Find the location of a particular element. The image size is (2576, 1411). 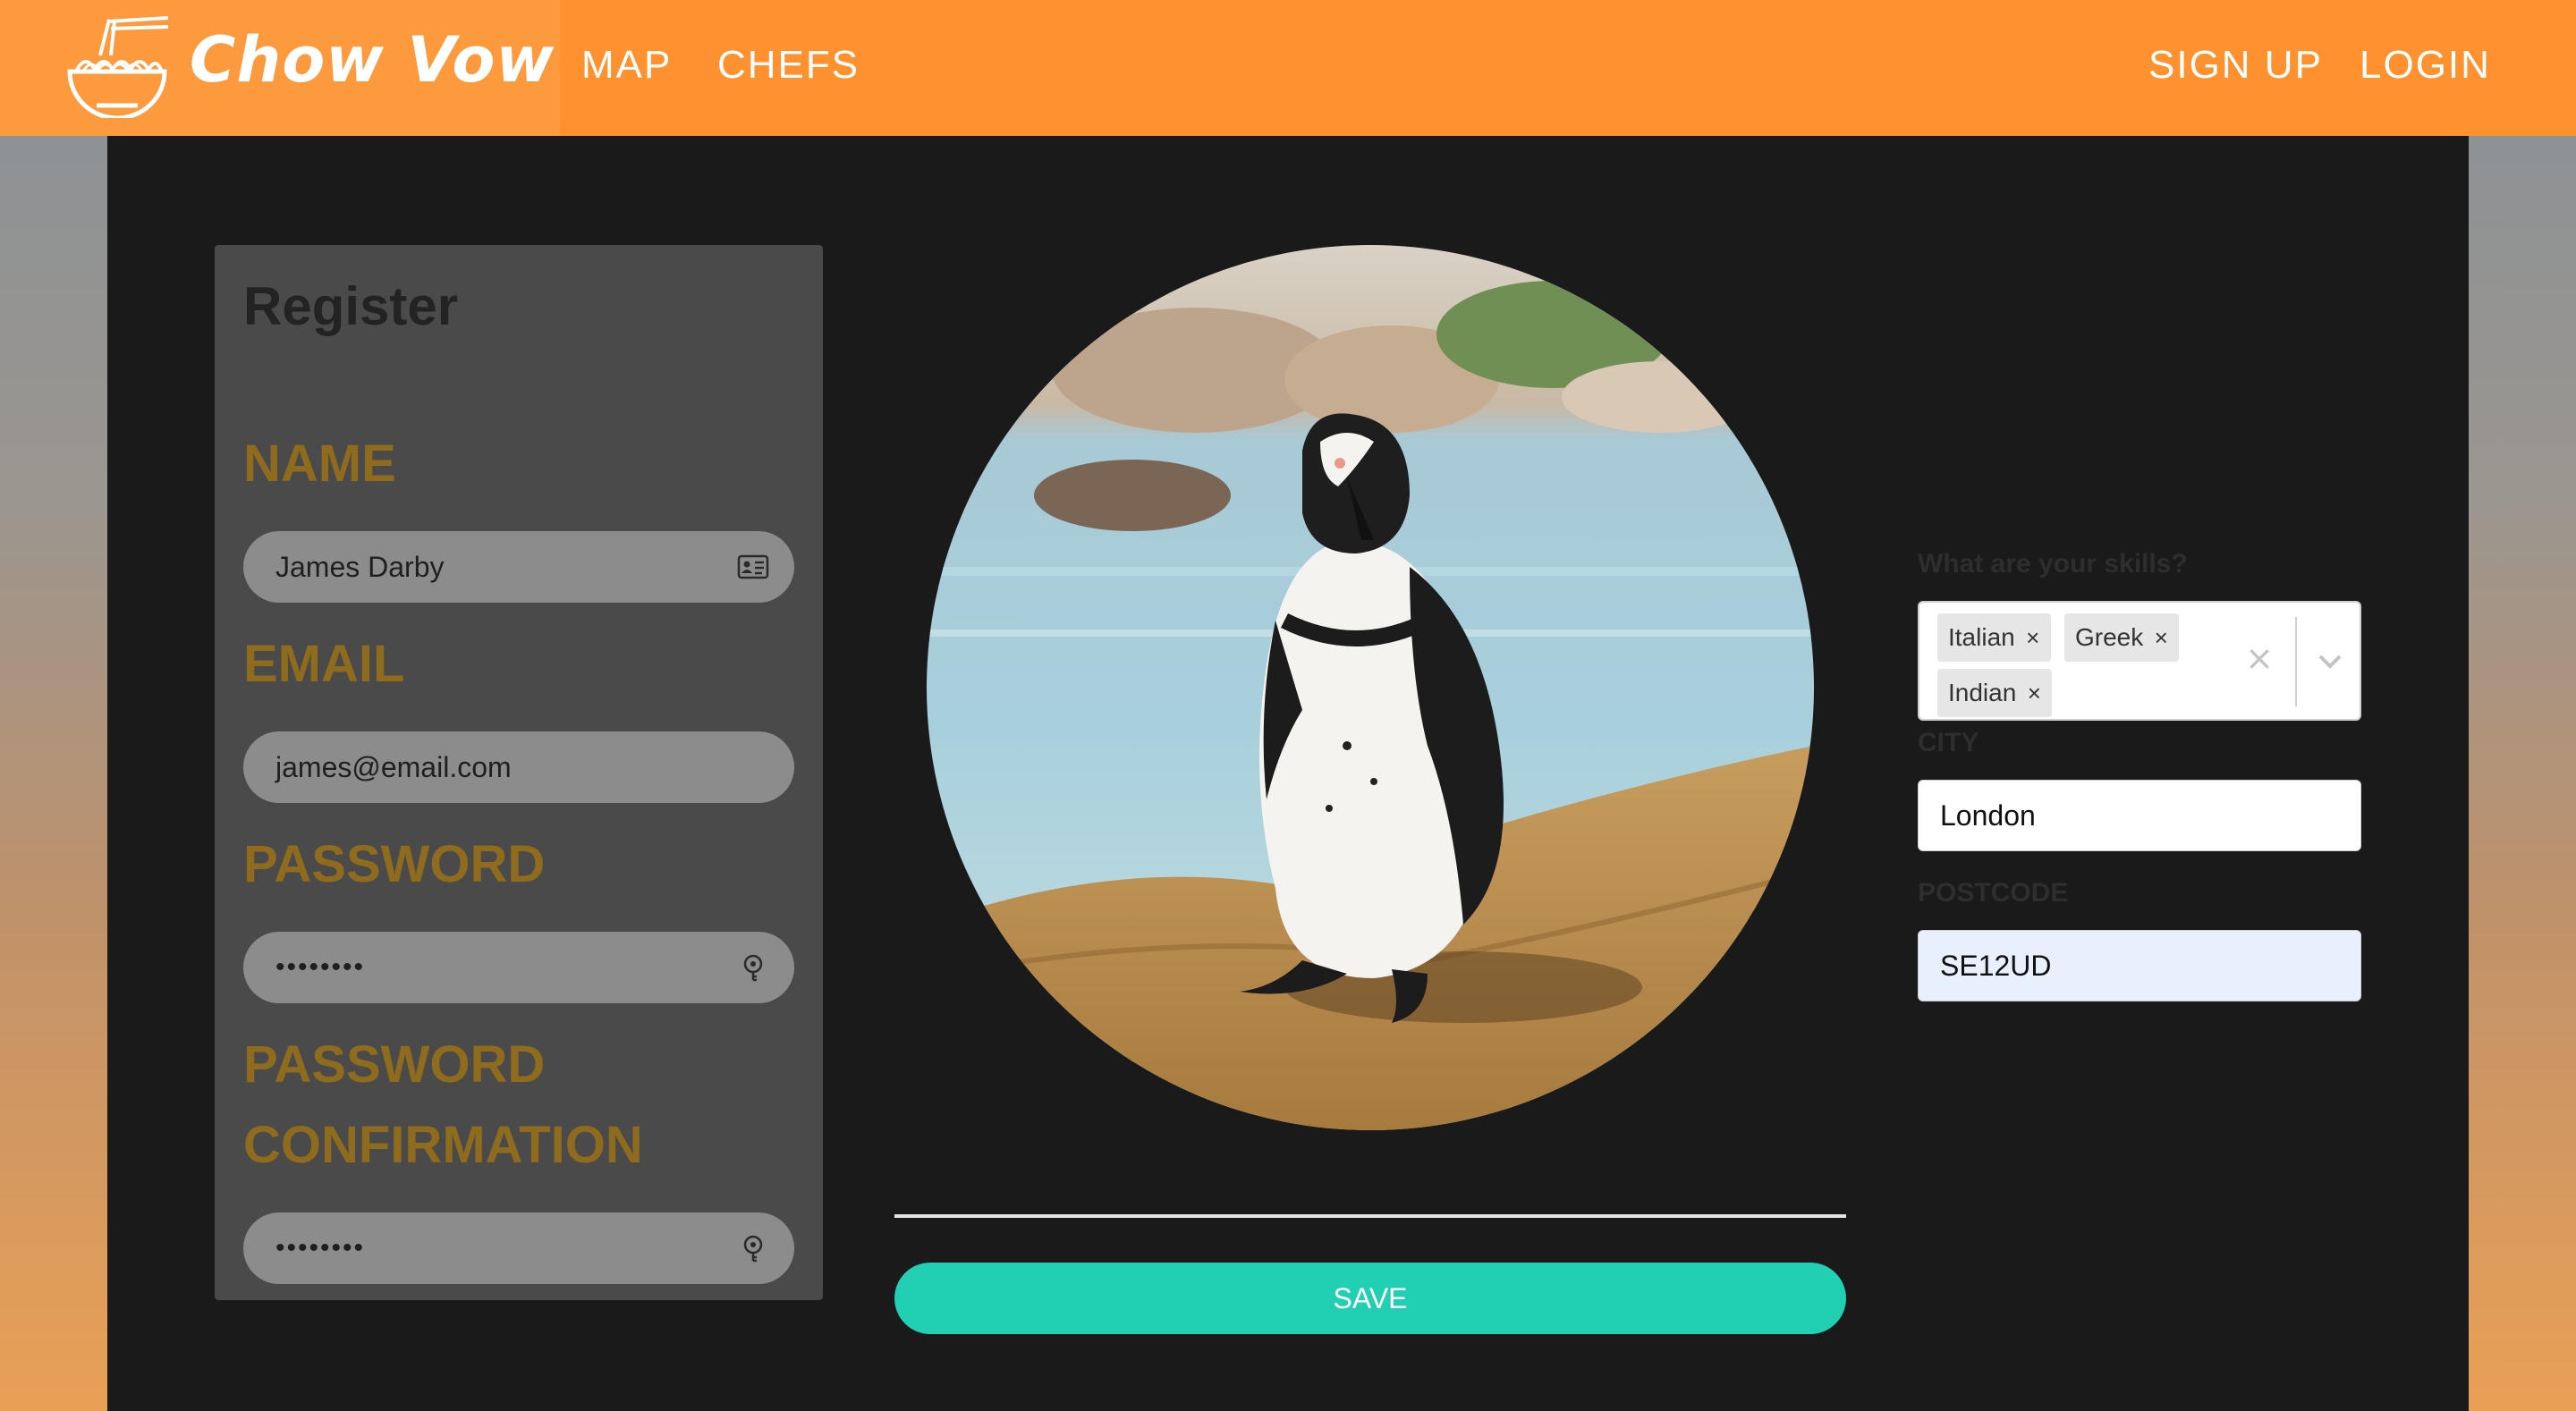

name-label: NAME is located at coordinates (319, 464).